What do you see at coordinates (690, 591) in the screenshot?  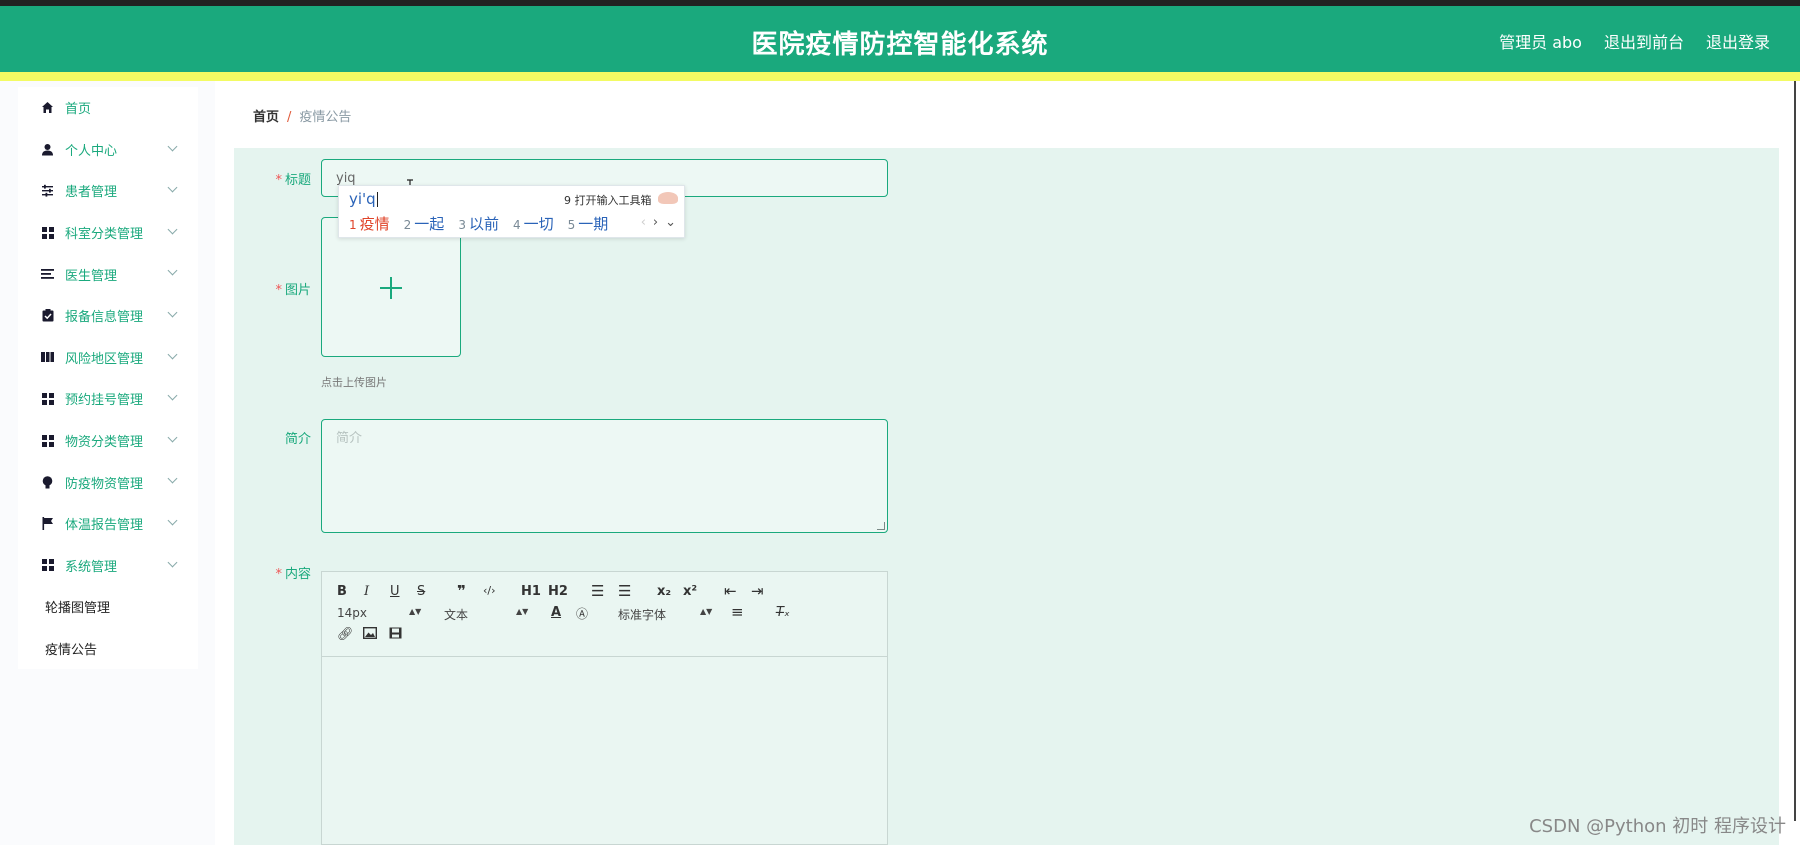 I see `superscript-icon: x²` at bounding box center [690, 591].